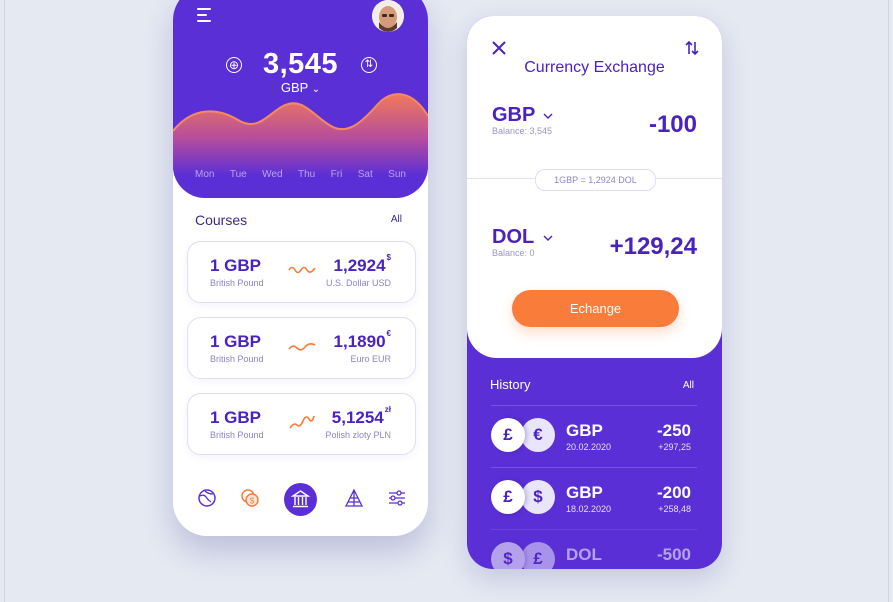 The image size is (893, 602). What do you see at coordinates (674, 447) in the screenshot?
I see `history-converted: +297,25` at bounding box center [674, 447].